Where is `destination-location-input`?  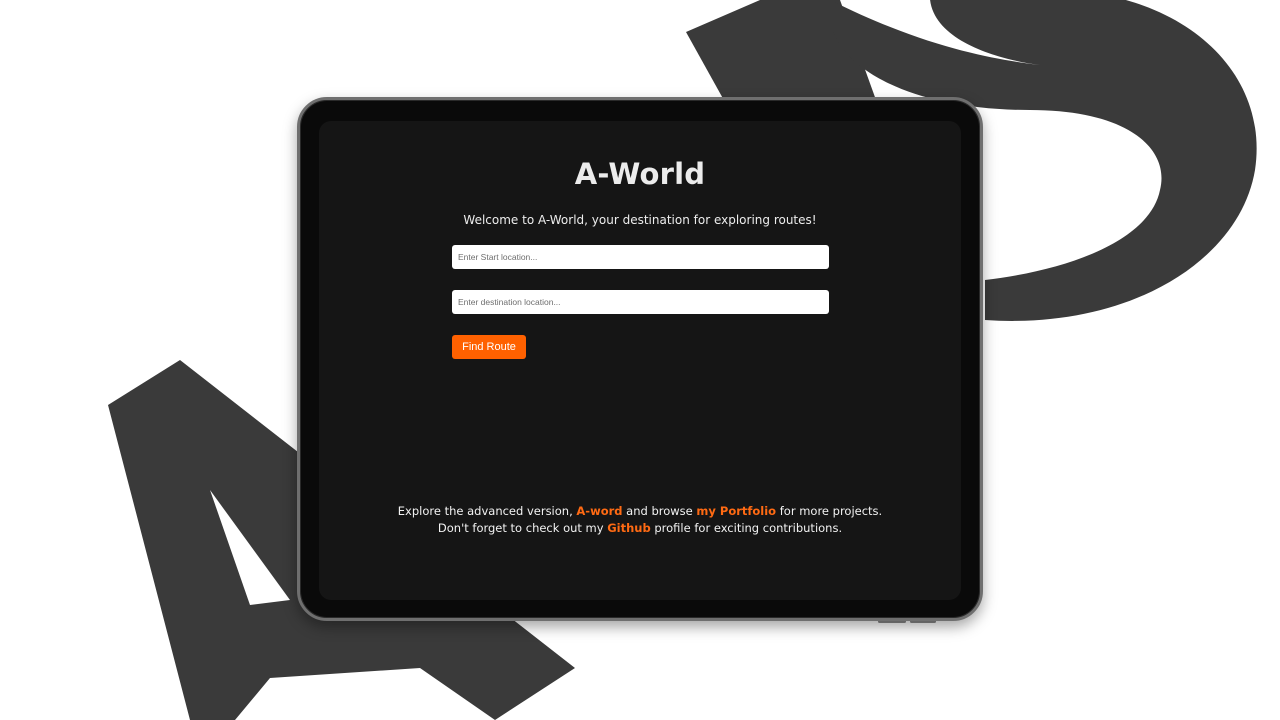
destination-location-input is located at coordinates (640, 302).